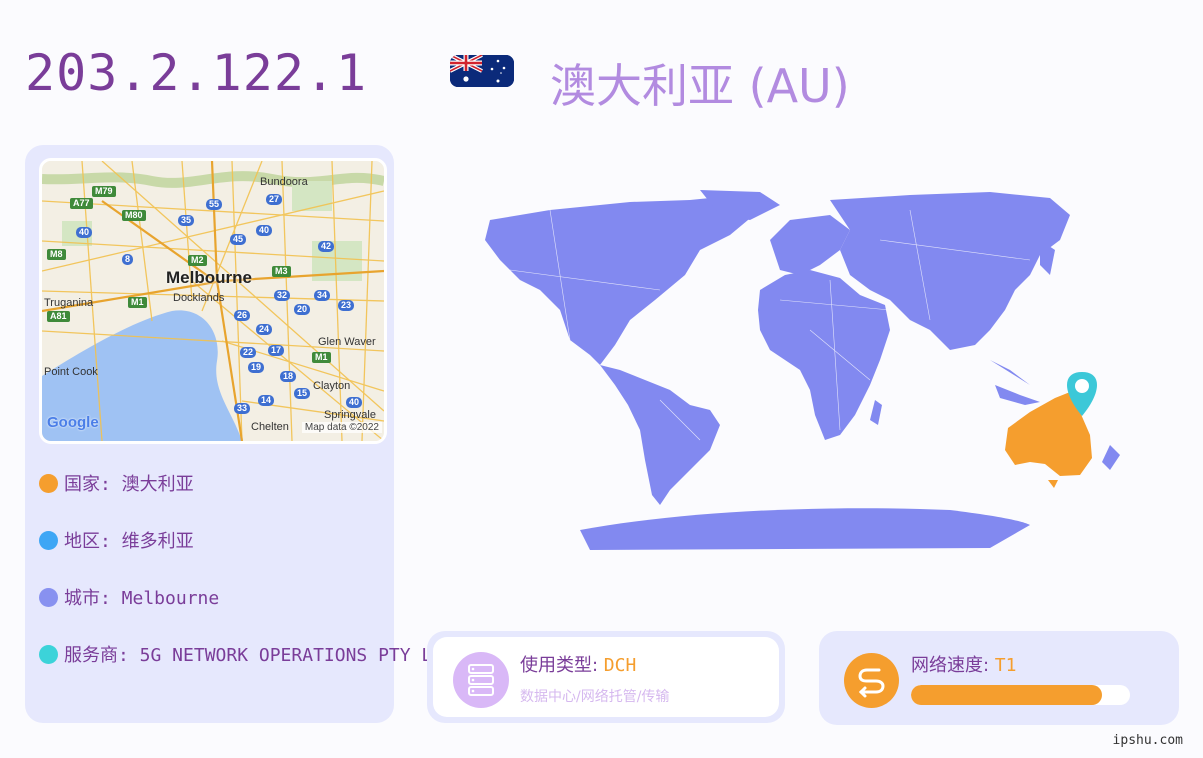  Describe the element at coordinates (1006, 695) in the screenshot. I see `network-speed-bar-fill` at that location.